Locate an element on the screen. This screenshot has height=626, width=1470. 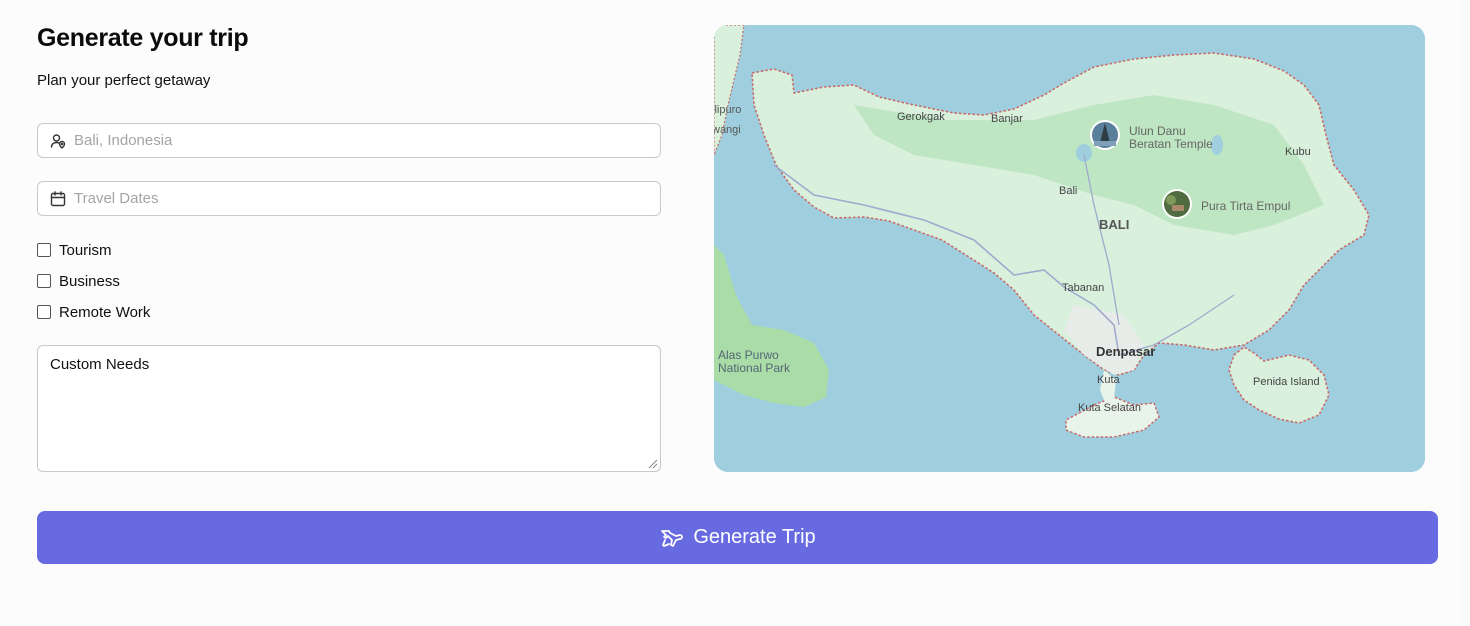
purpose-business: Business is located at coordinates (93, 281).